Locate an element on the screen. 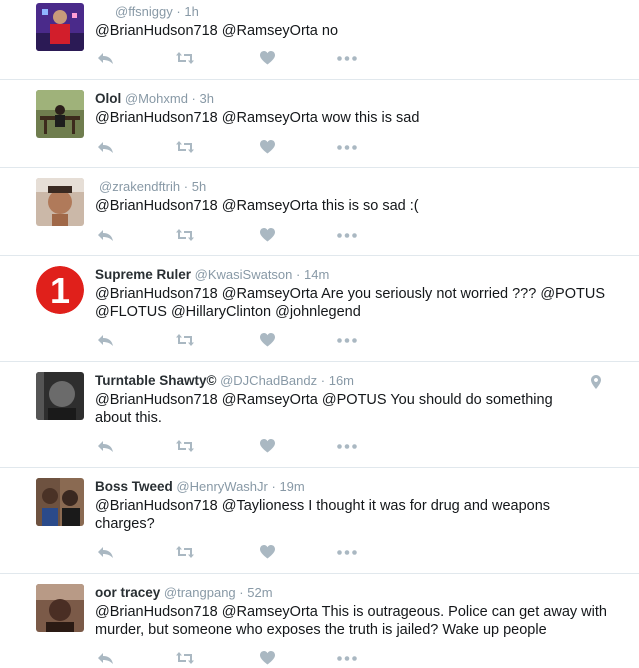 This screenshot has height=668, width=639. location-pin-icon is located at coordinates (596, 382).